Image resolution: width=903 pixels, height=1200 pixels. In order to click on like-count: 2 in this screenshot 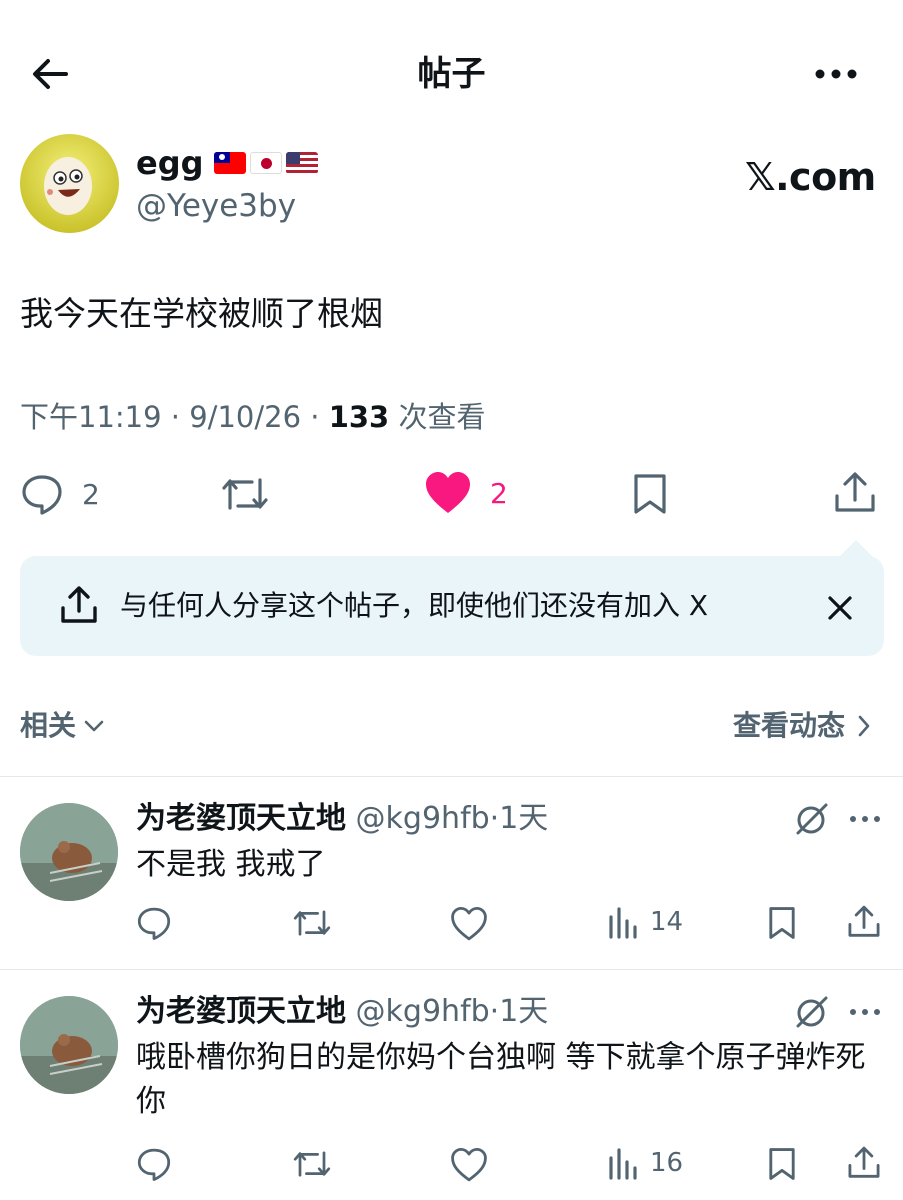, I will do `click(499, 493)`.